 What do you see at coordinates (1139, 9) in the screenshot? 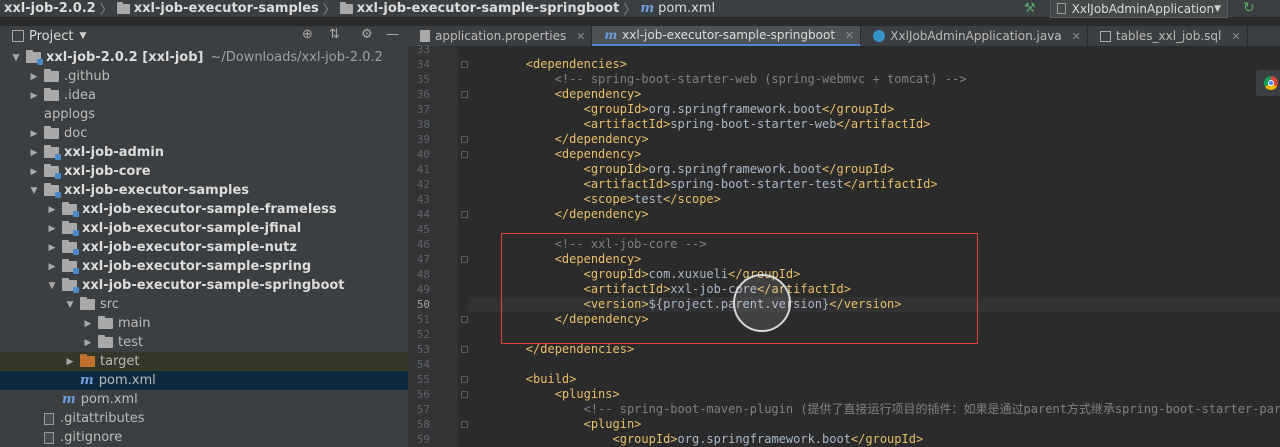
I see `run-configuration-dropdown: XxlJobAdminApplication ▼` at bounding box center [1139, 9].